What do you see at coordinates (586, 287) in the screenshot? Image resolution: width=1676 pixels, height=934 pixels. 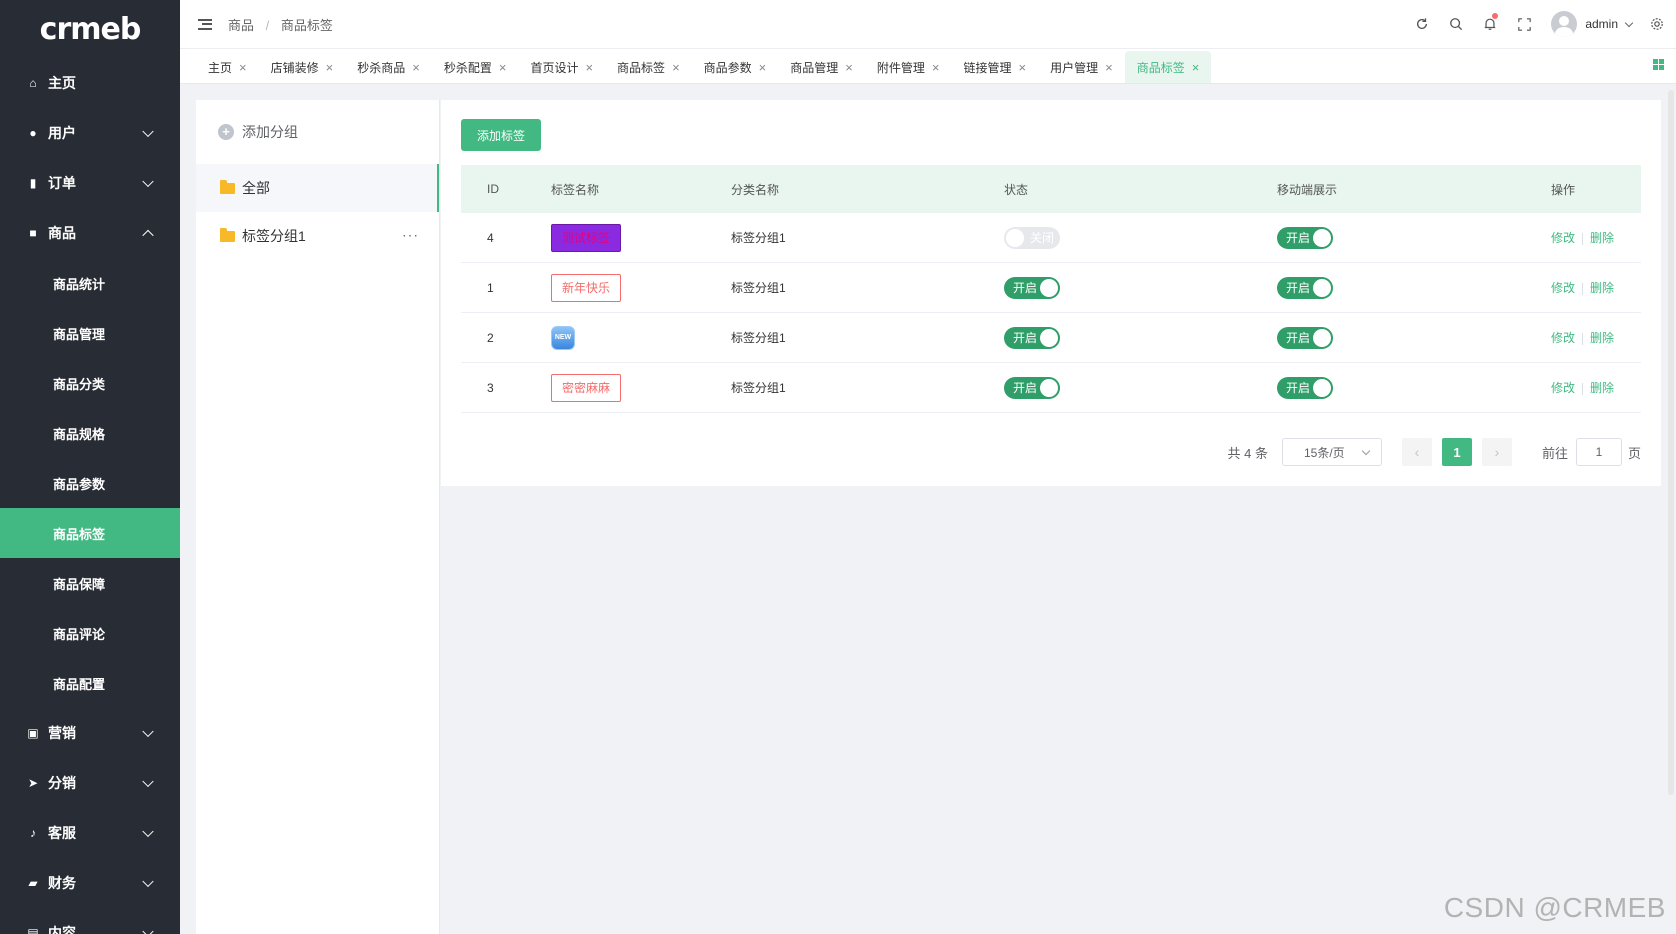 I see `tag-badge: 新年快乐` at bounding box center [586, 287].